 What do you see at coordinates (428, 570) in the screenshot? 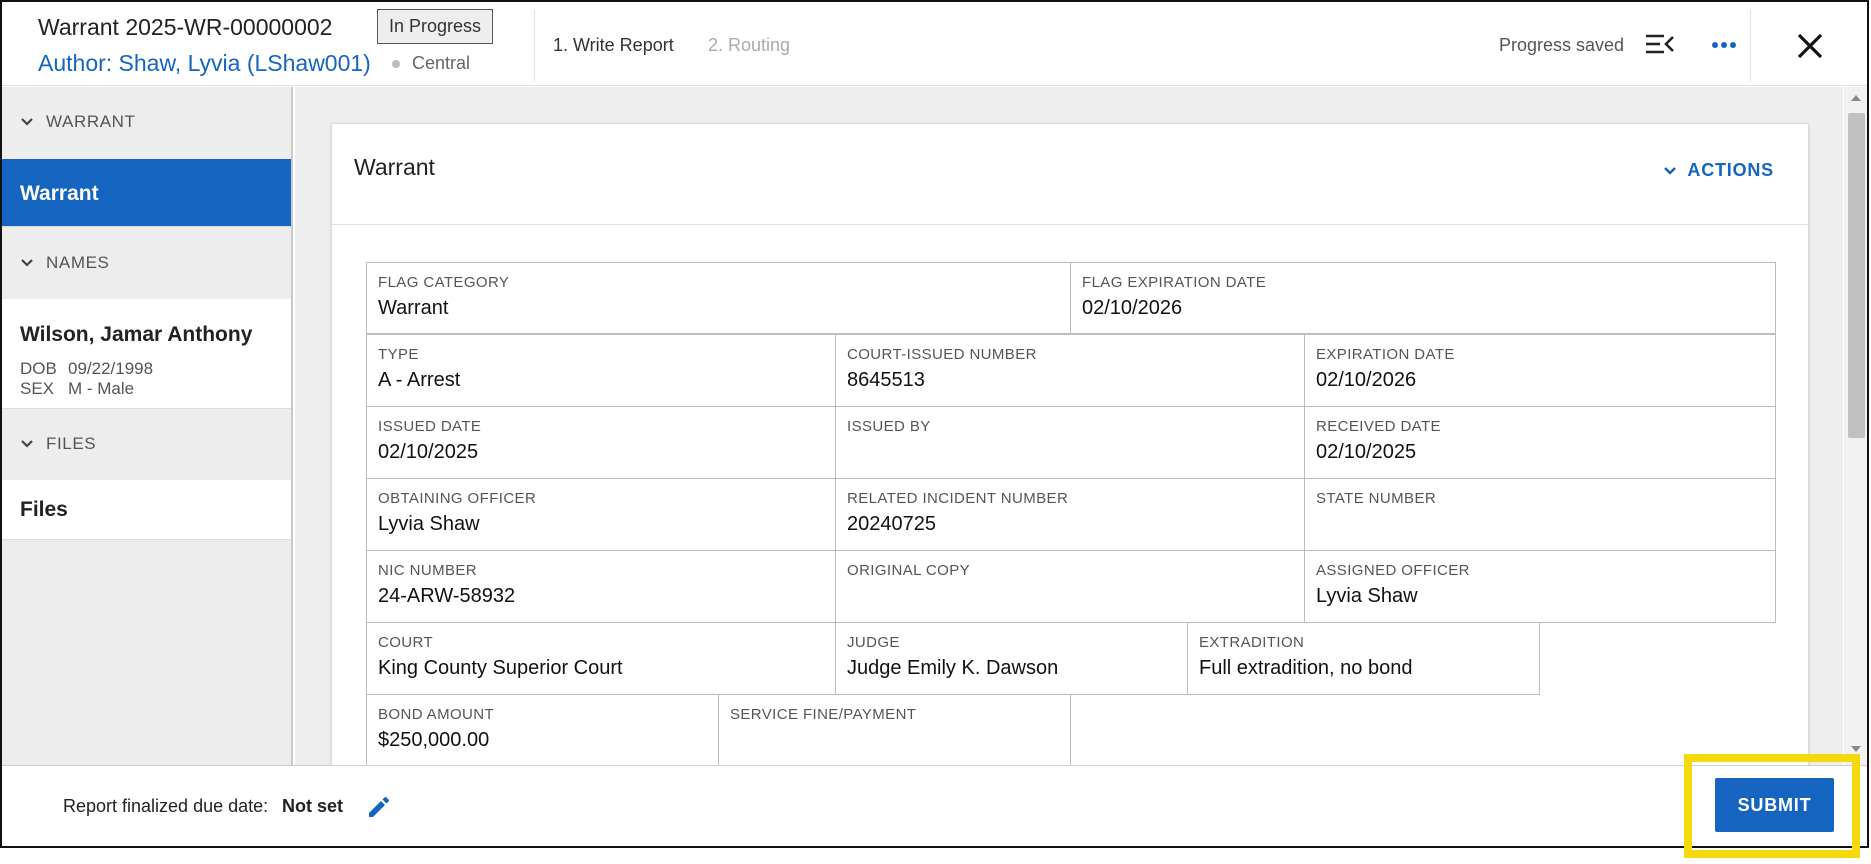
I see `field-label: NIC NUMBER` at bounding box center [428, 570].